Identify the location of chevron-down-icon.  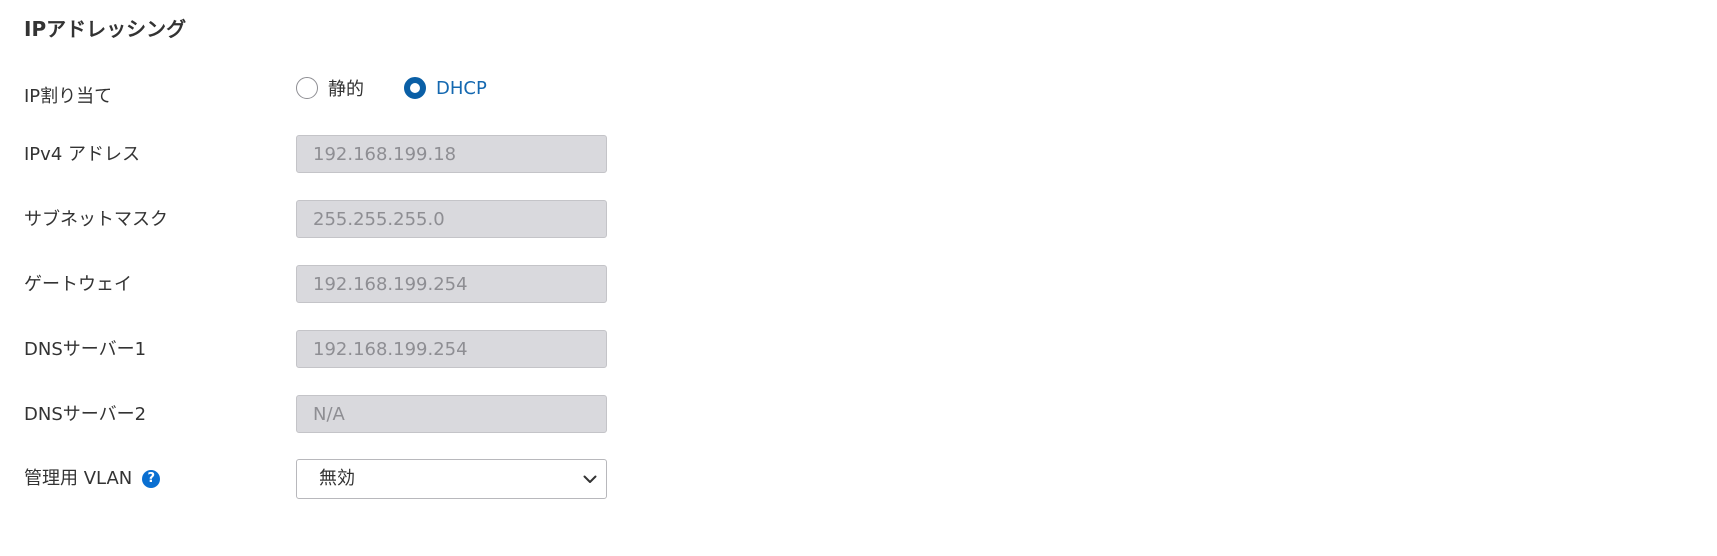
(590, 479).